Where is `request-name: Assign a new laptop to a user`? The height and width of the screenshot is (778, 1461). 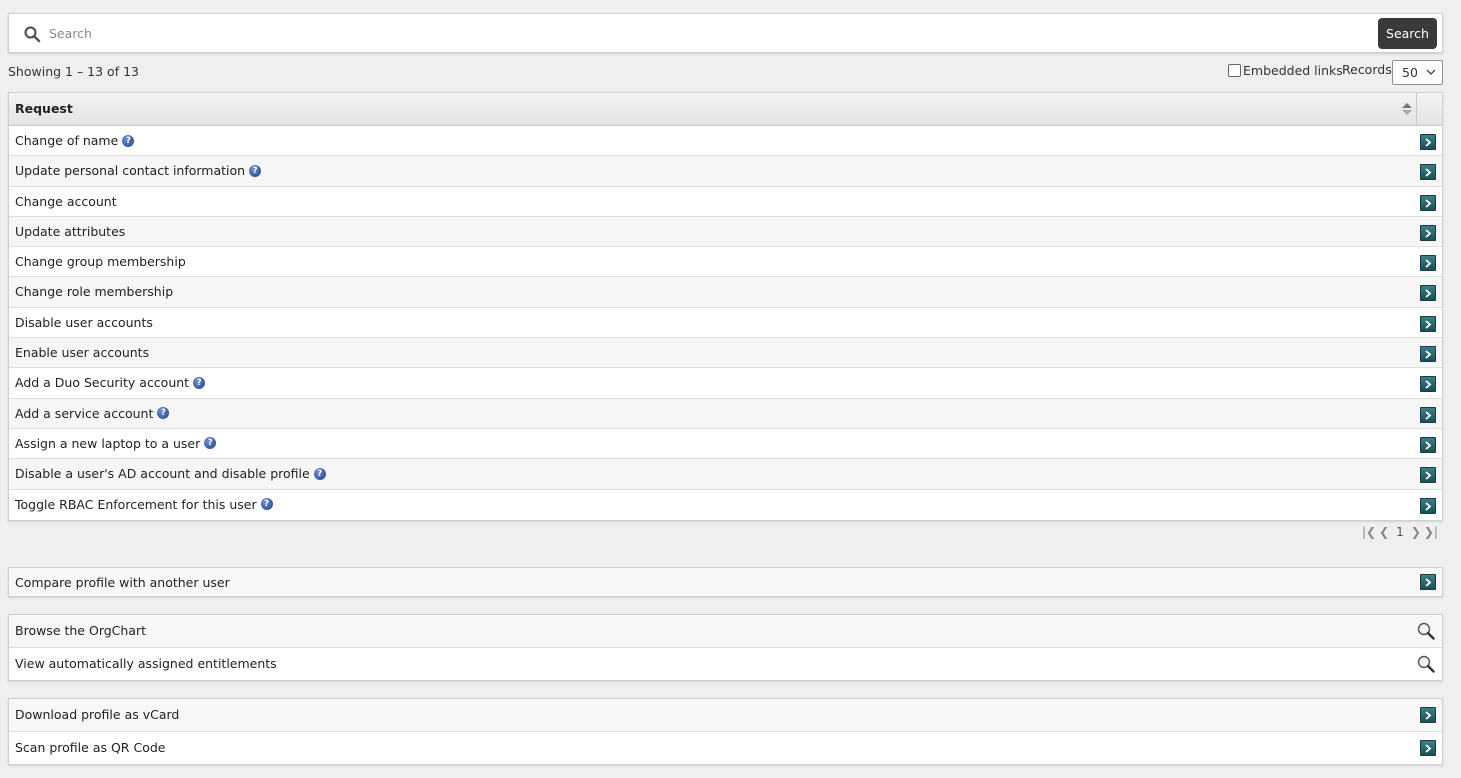 request-name: Assign a new laptop to a user is located at coordinates (108, 443).